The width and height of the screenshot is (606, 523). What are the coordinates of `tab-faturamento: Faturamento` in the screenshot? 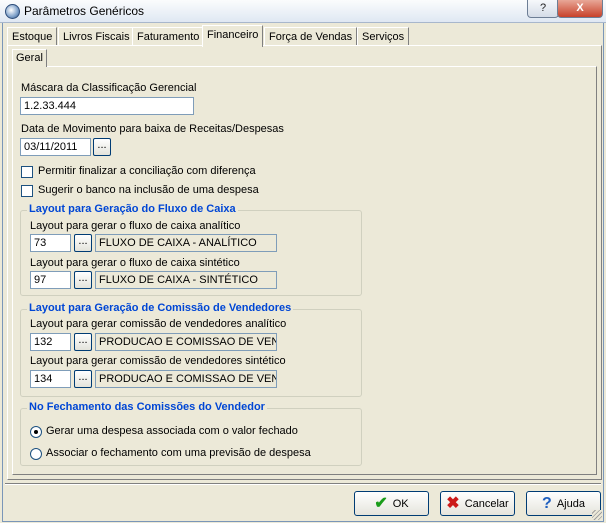 It's located at (168, 36).